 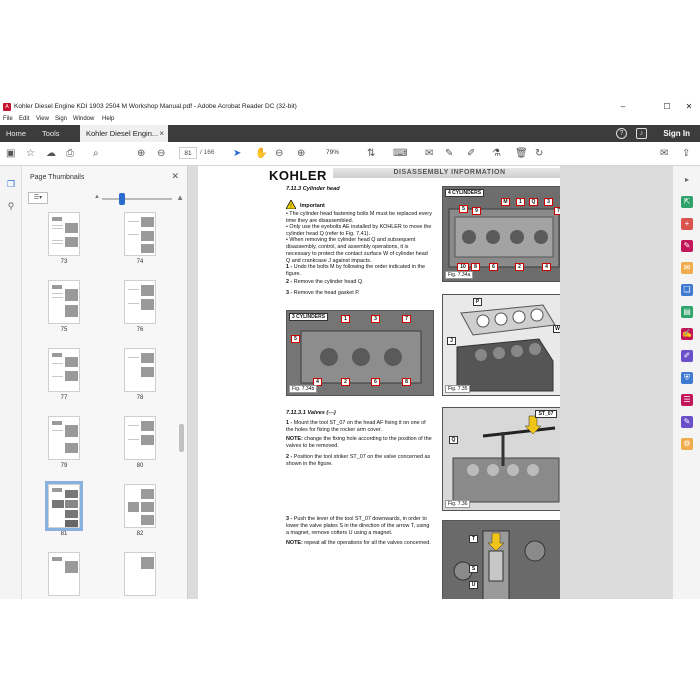 What do you see at coordinates (180, 197) in the screenshot?
I see `large-mountain-icon: ▲` at bounding box center [180, 197].